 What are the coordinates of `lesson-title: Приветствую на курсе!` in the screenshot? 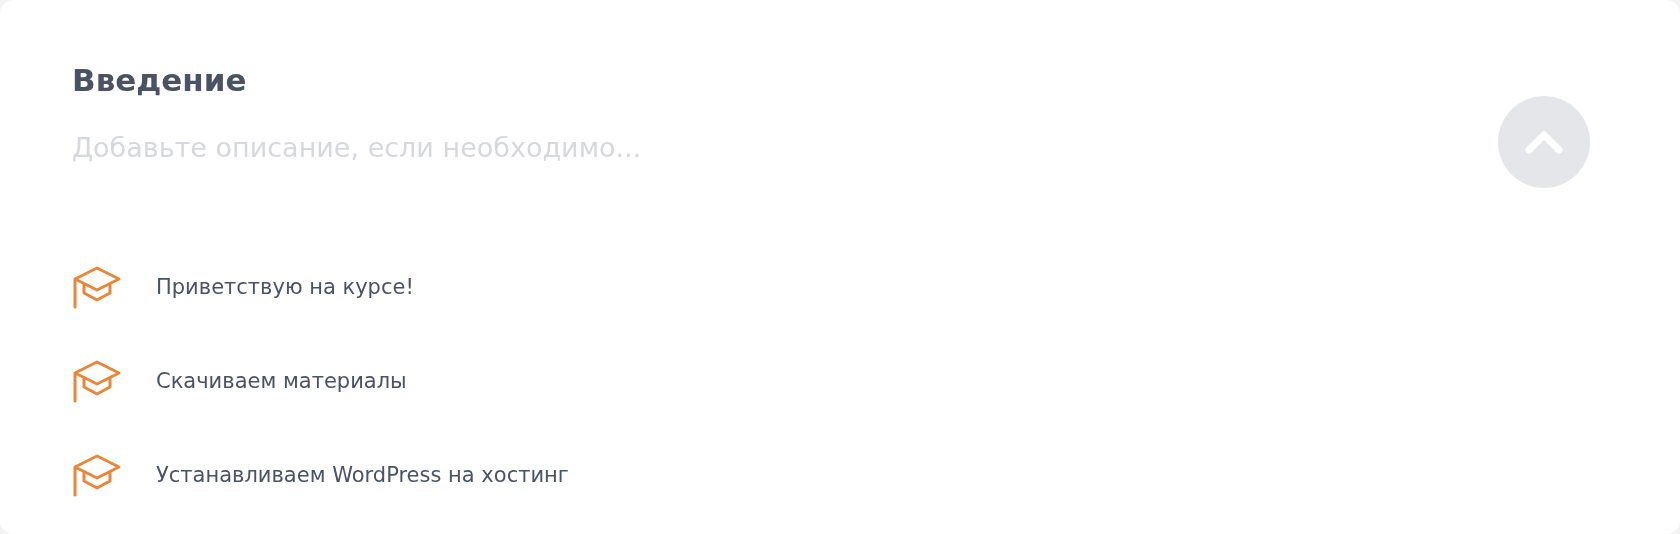 It's located at (285, 287).